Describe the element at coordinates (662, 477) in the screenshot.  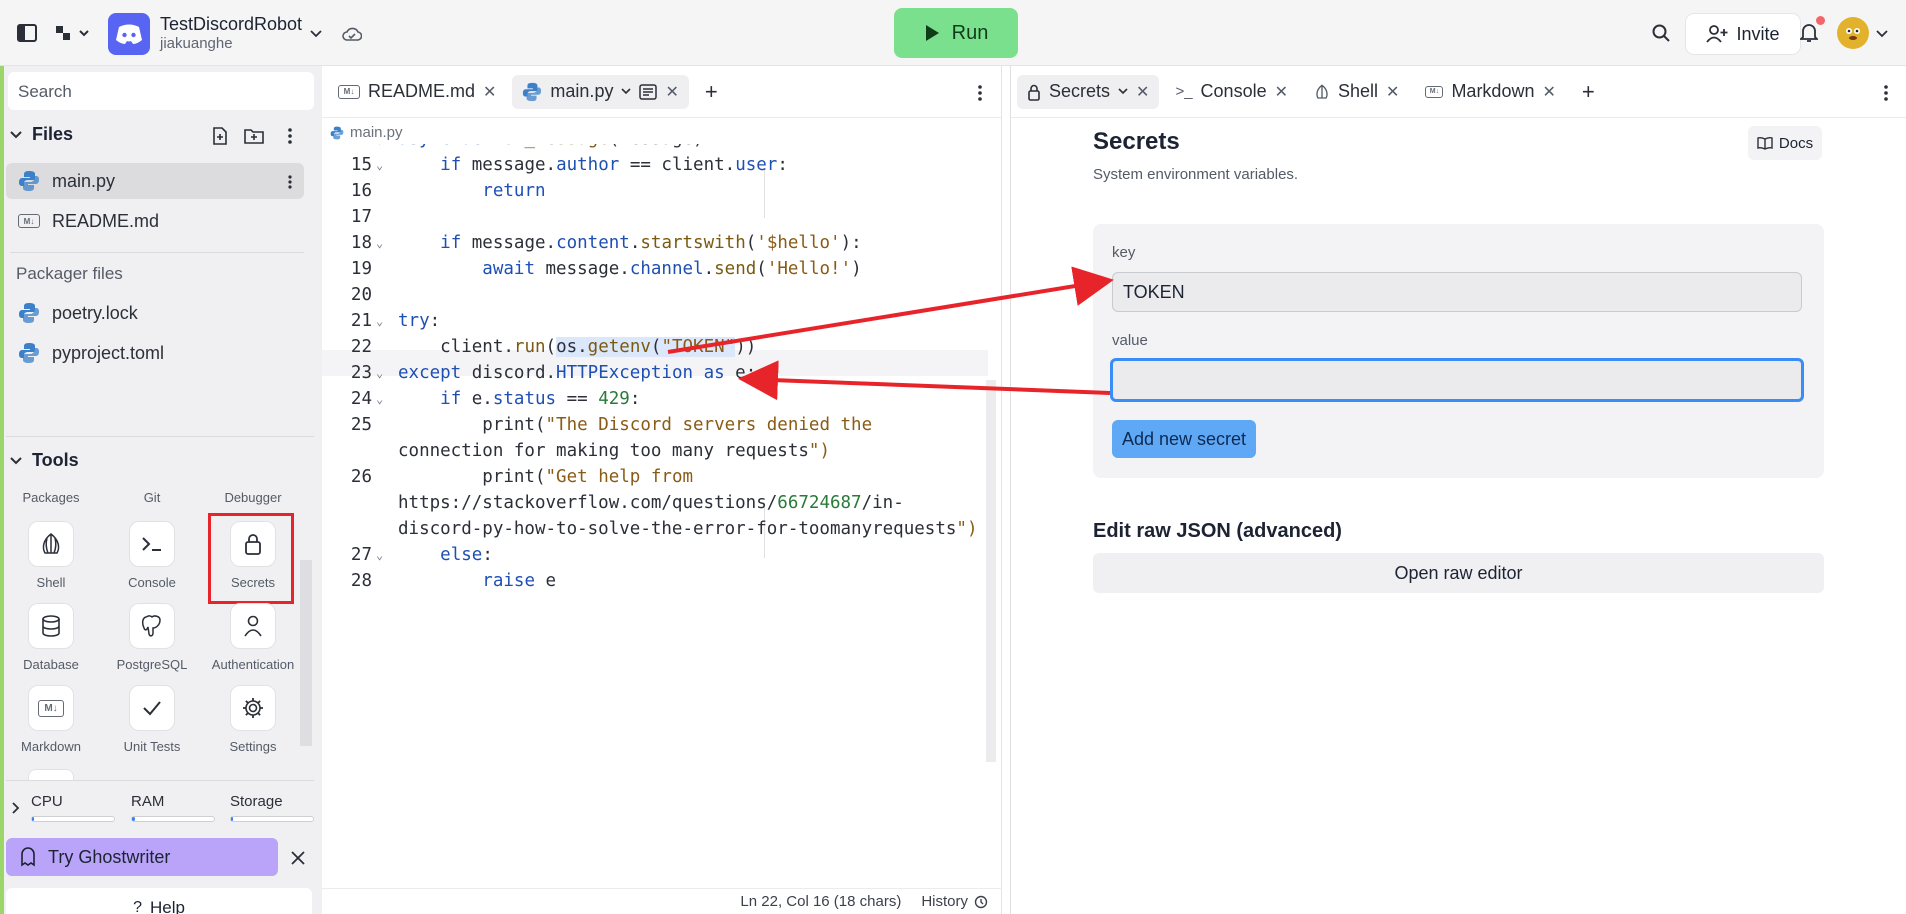
I see `code-line: 26 print("Get help from` at that location.